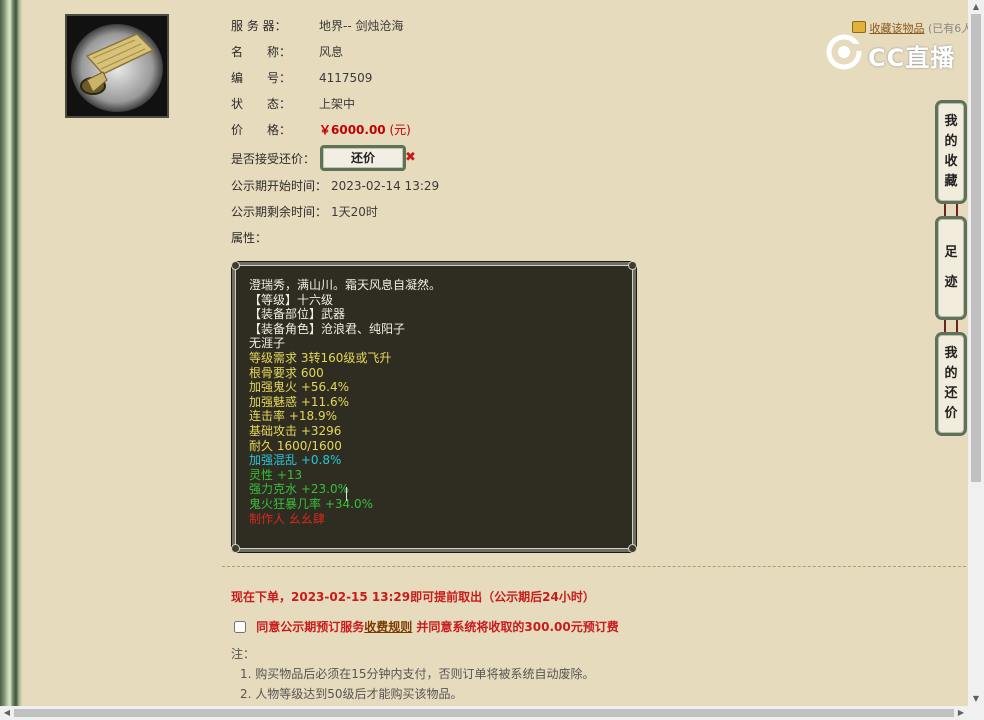  What do you see at coordinates (951, 282) in the screenshot?
I see `side-tab-char: 迹` at bounding box center [951, 282].